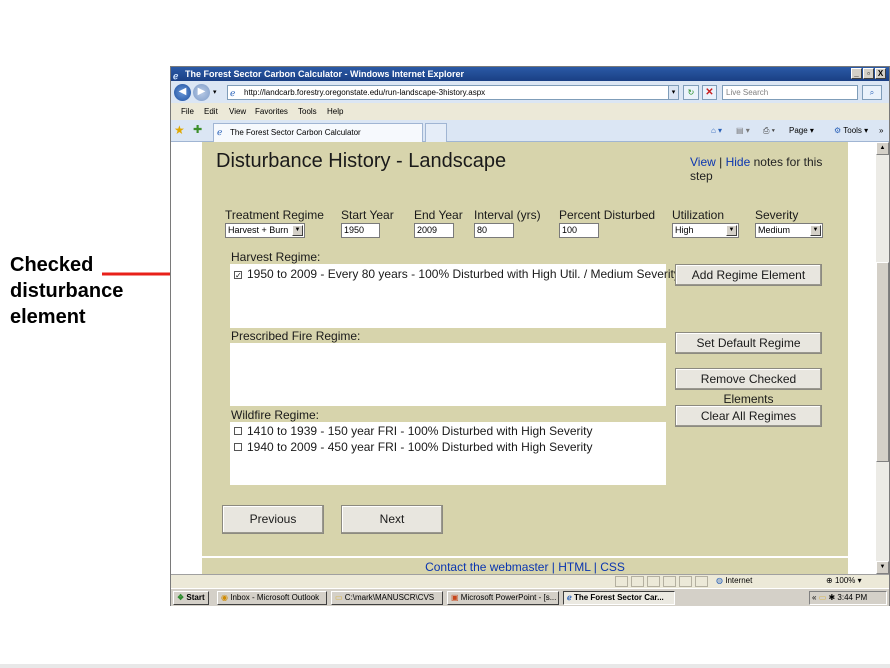  I want to click on menu-tools: Tools, so click(307, 111).